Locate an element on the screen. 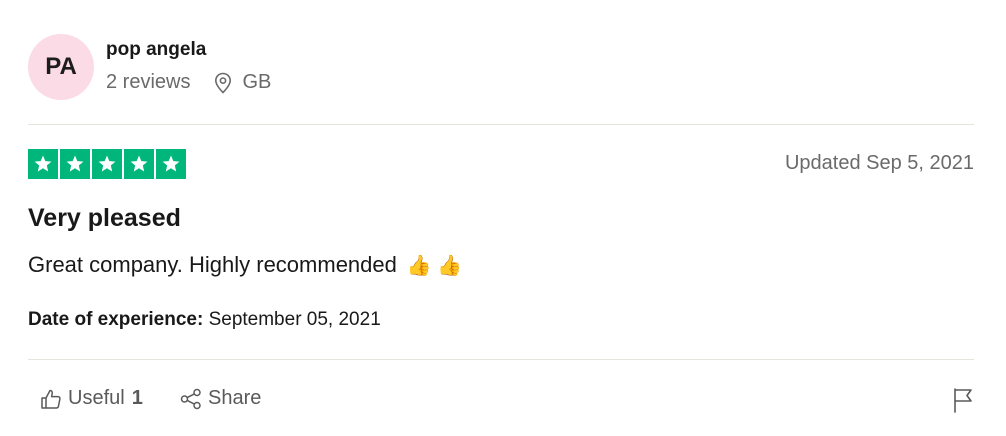 Image resolution: width=1006 pixels, height=436 pixels. updated-date: Updated Sep 5, 2021 is located at coordinates (879, 163).